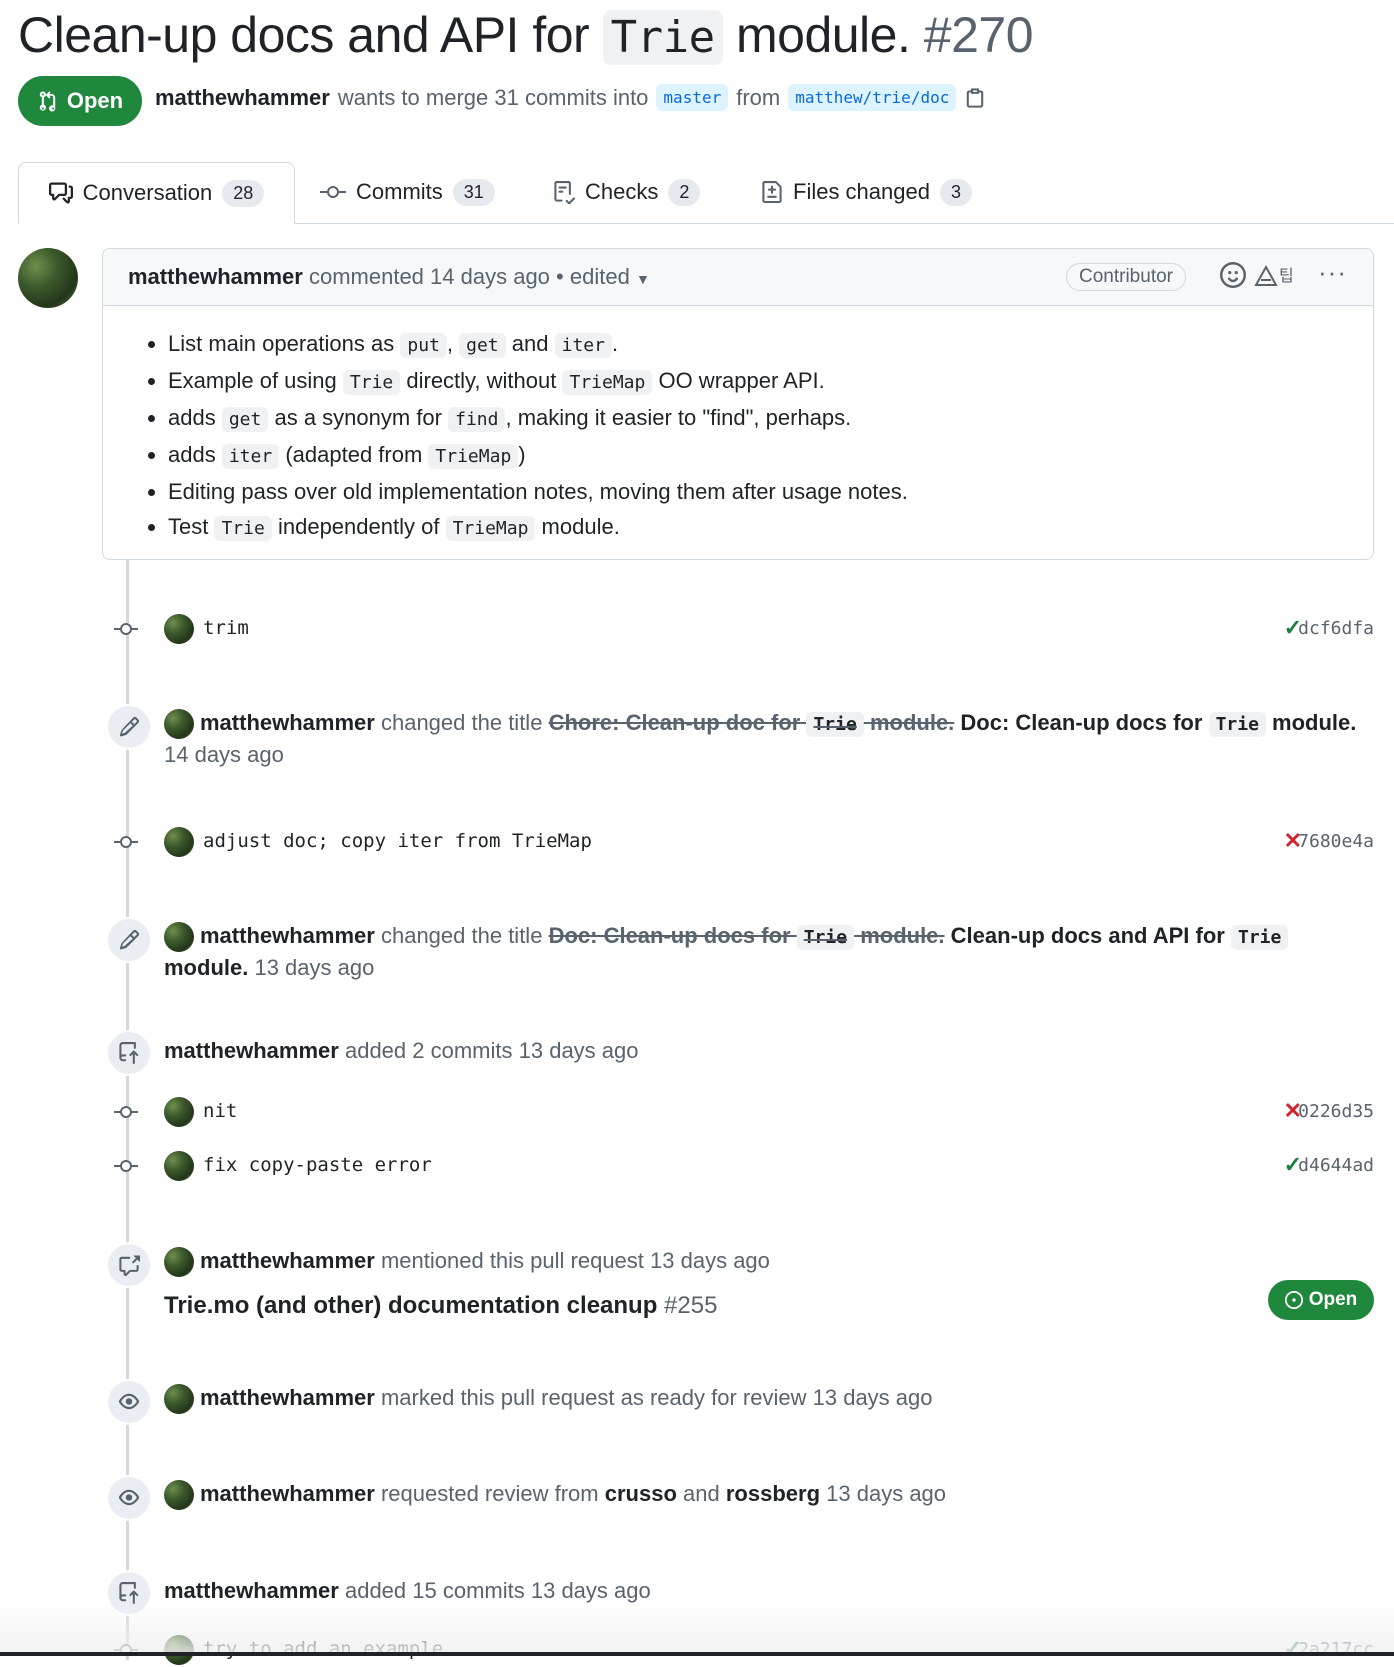  Describe the element at coordinates (1336, 1111) in the screenshot. I see `commit-sha: 0226d35` at that location.